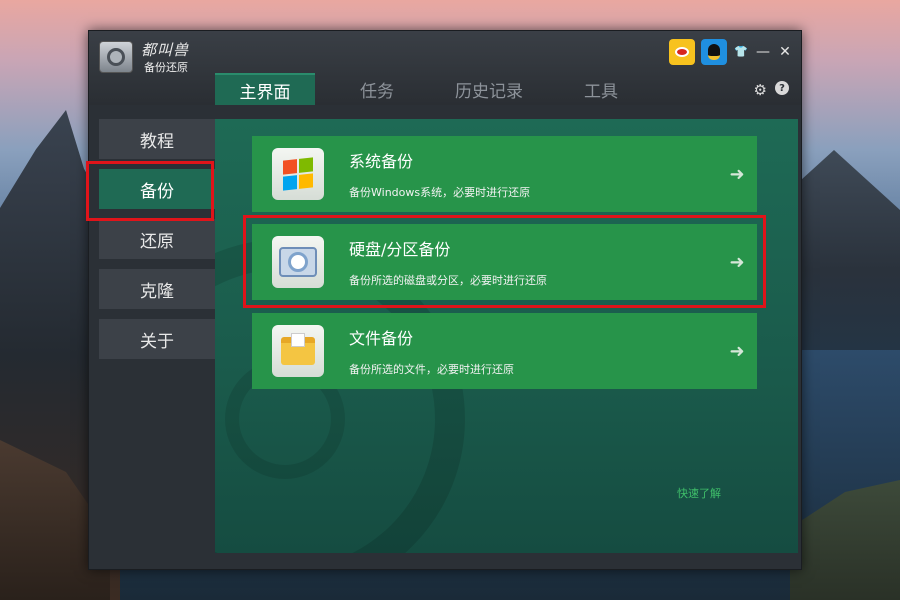 This screenshot has width=900, height=600. I want to click on tab-history: 历史记录, so click(489, 89).